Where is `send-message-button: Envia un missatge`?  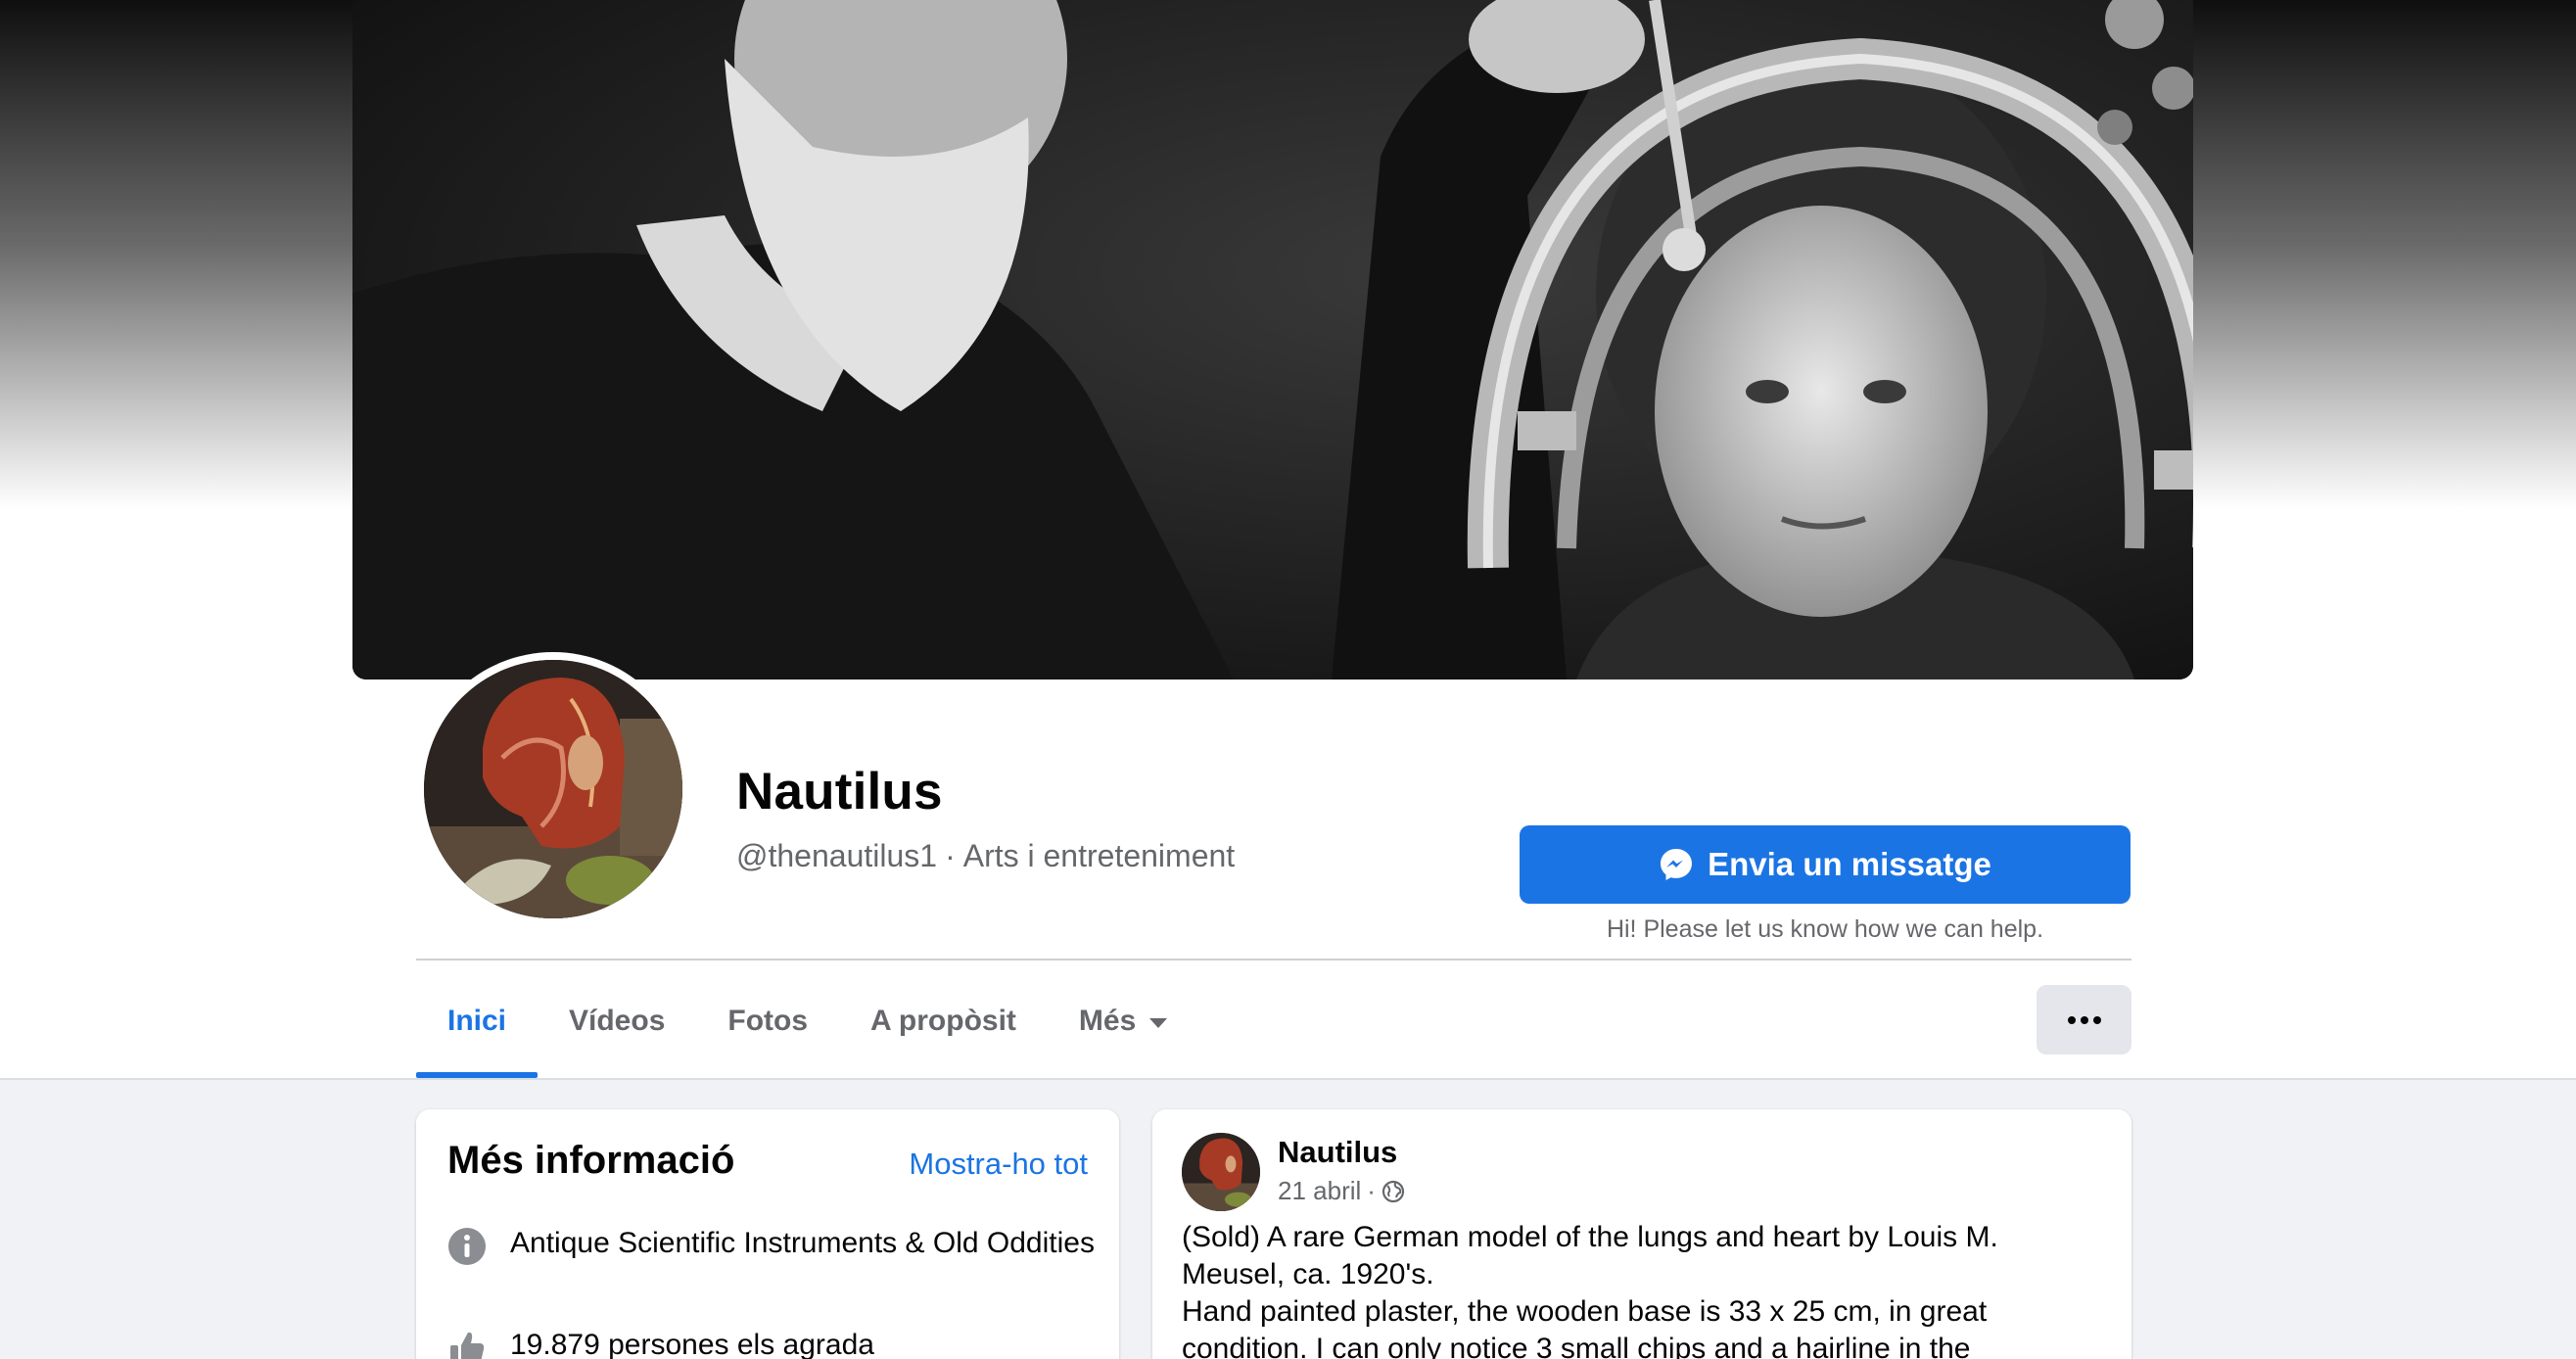 send-message-button: Envia un missatge is located at coordinates (1826, 864).